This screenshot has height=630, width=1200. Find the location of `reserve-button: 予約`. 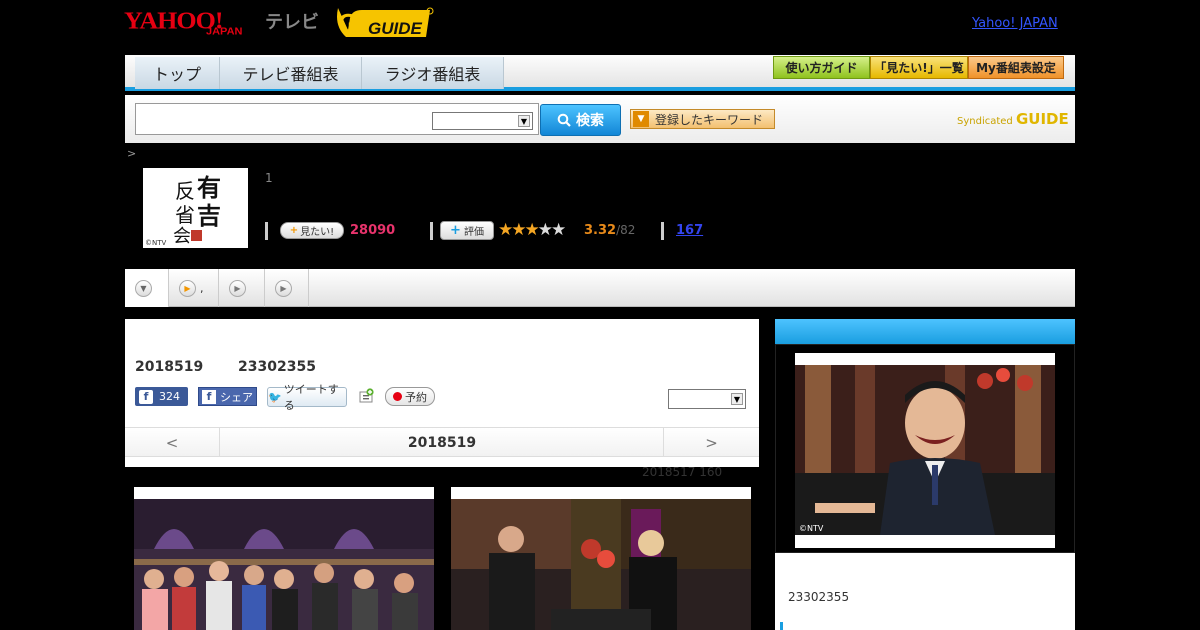

reserve-button: 予約 is located at coordinates (410, 396).